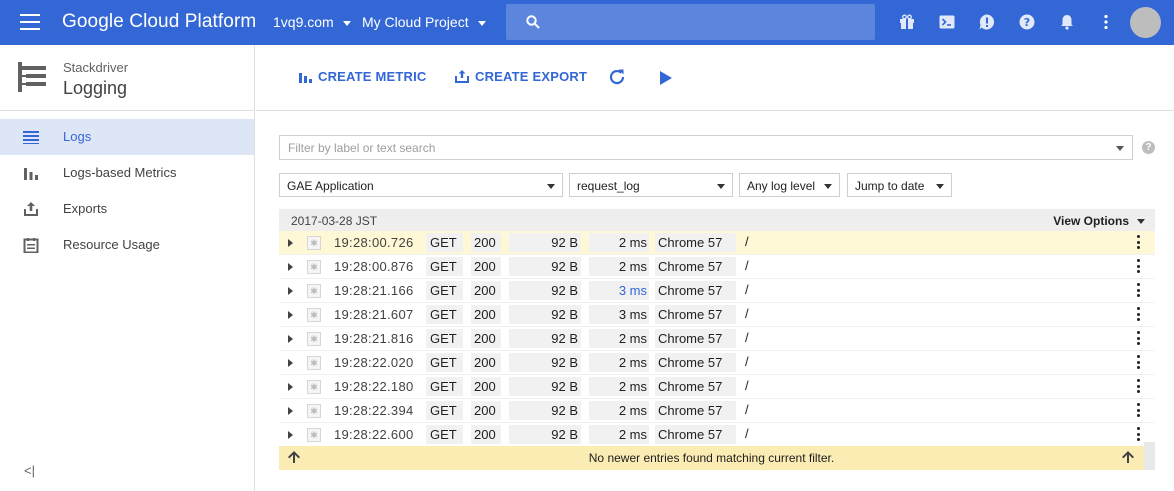 The width and height of the screenshot is (1174, 491). What do you see at coordinates (666, 78) in the screenshot?
I see `play-icon` at bounding box center [666, 78].